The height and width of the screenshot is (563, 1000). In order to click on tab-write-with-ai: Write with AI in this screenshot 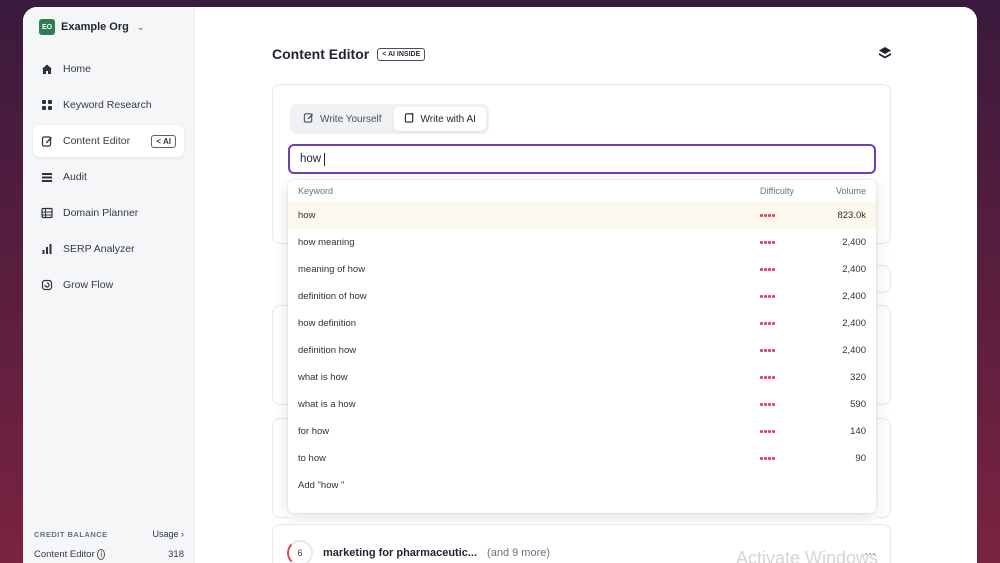, I will do `click(439, 119)`.